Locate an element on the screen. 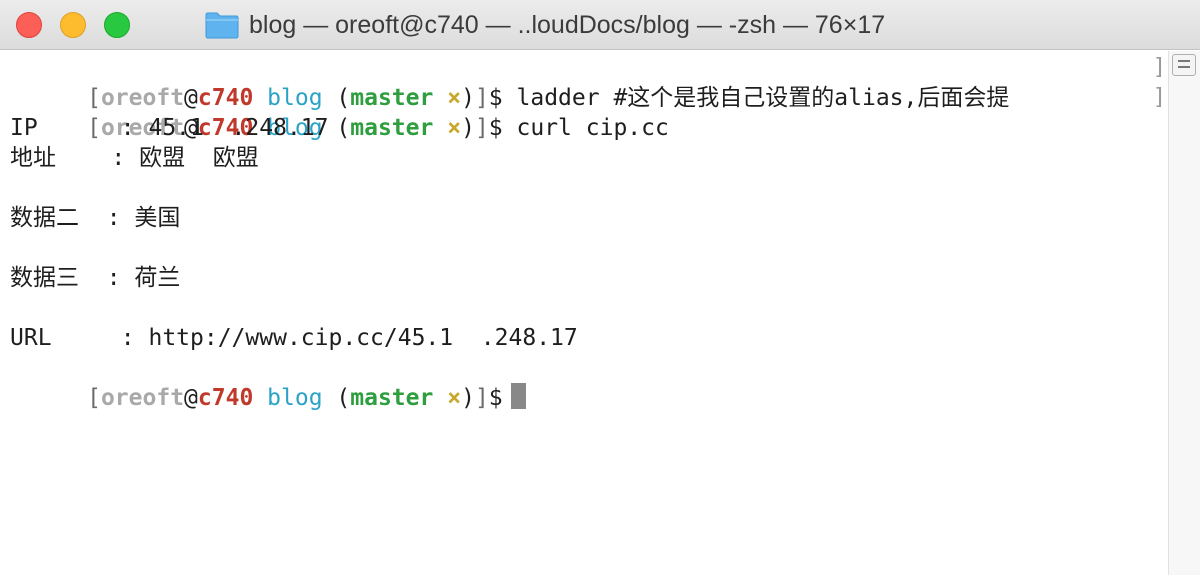  zoom-button is located at coordinates (117, 25).